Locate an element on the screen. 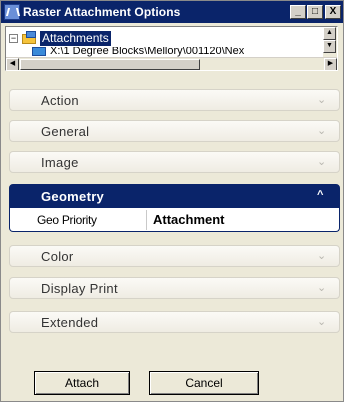 Image resolution: width=344 pixels, height=402 pixels. section-label: Display Print is located at coordinates (79, 288).